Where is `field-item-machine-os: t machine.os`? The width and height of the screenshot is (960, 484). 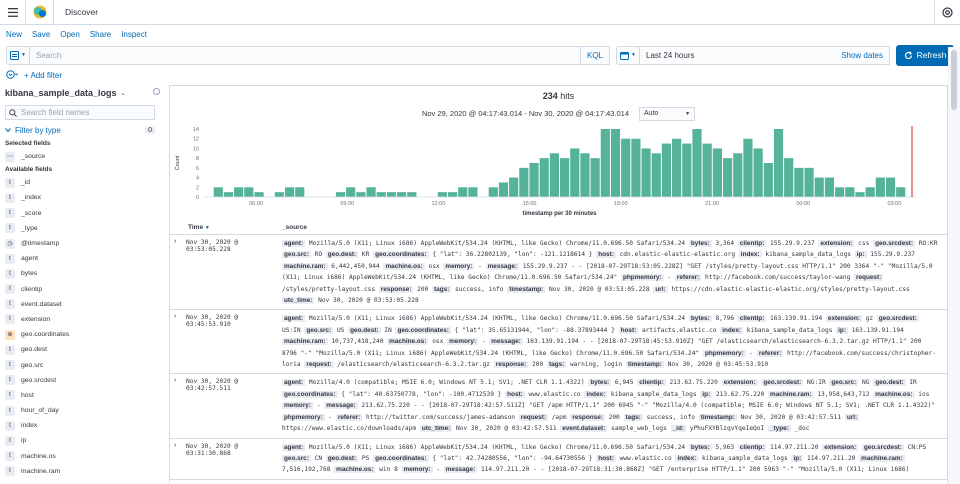 field-item-machine-os: t machine.os is located at coordinates (80, 456).